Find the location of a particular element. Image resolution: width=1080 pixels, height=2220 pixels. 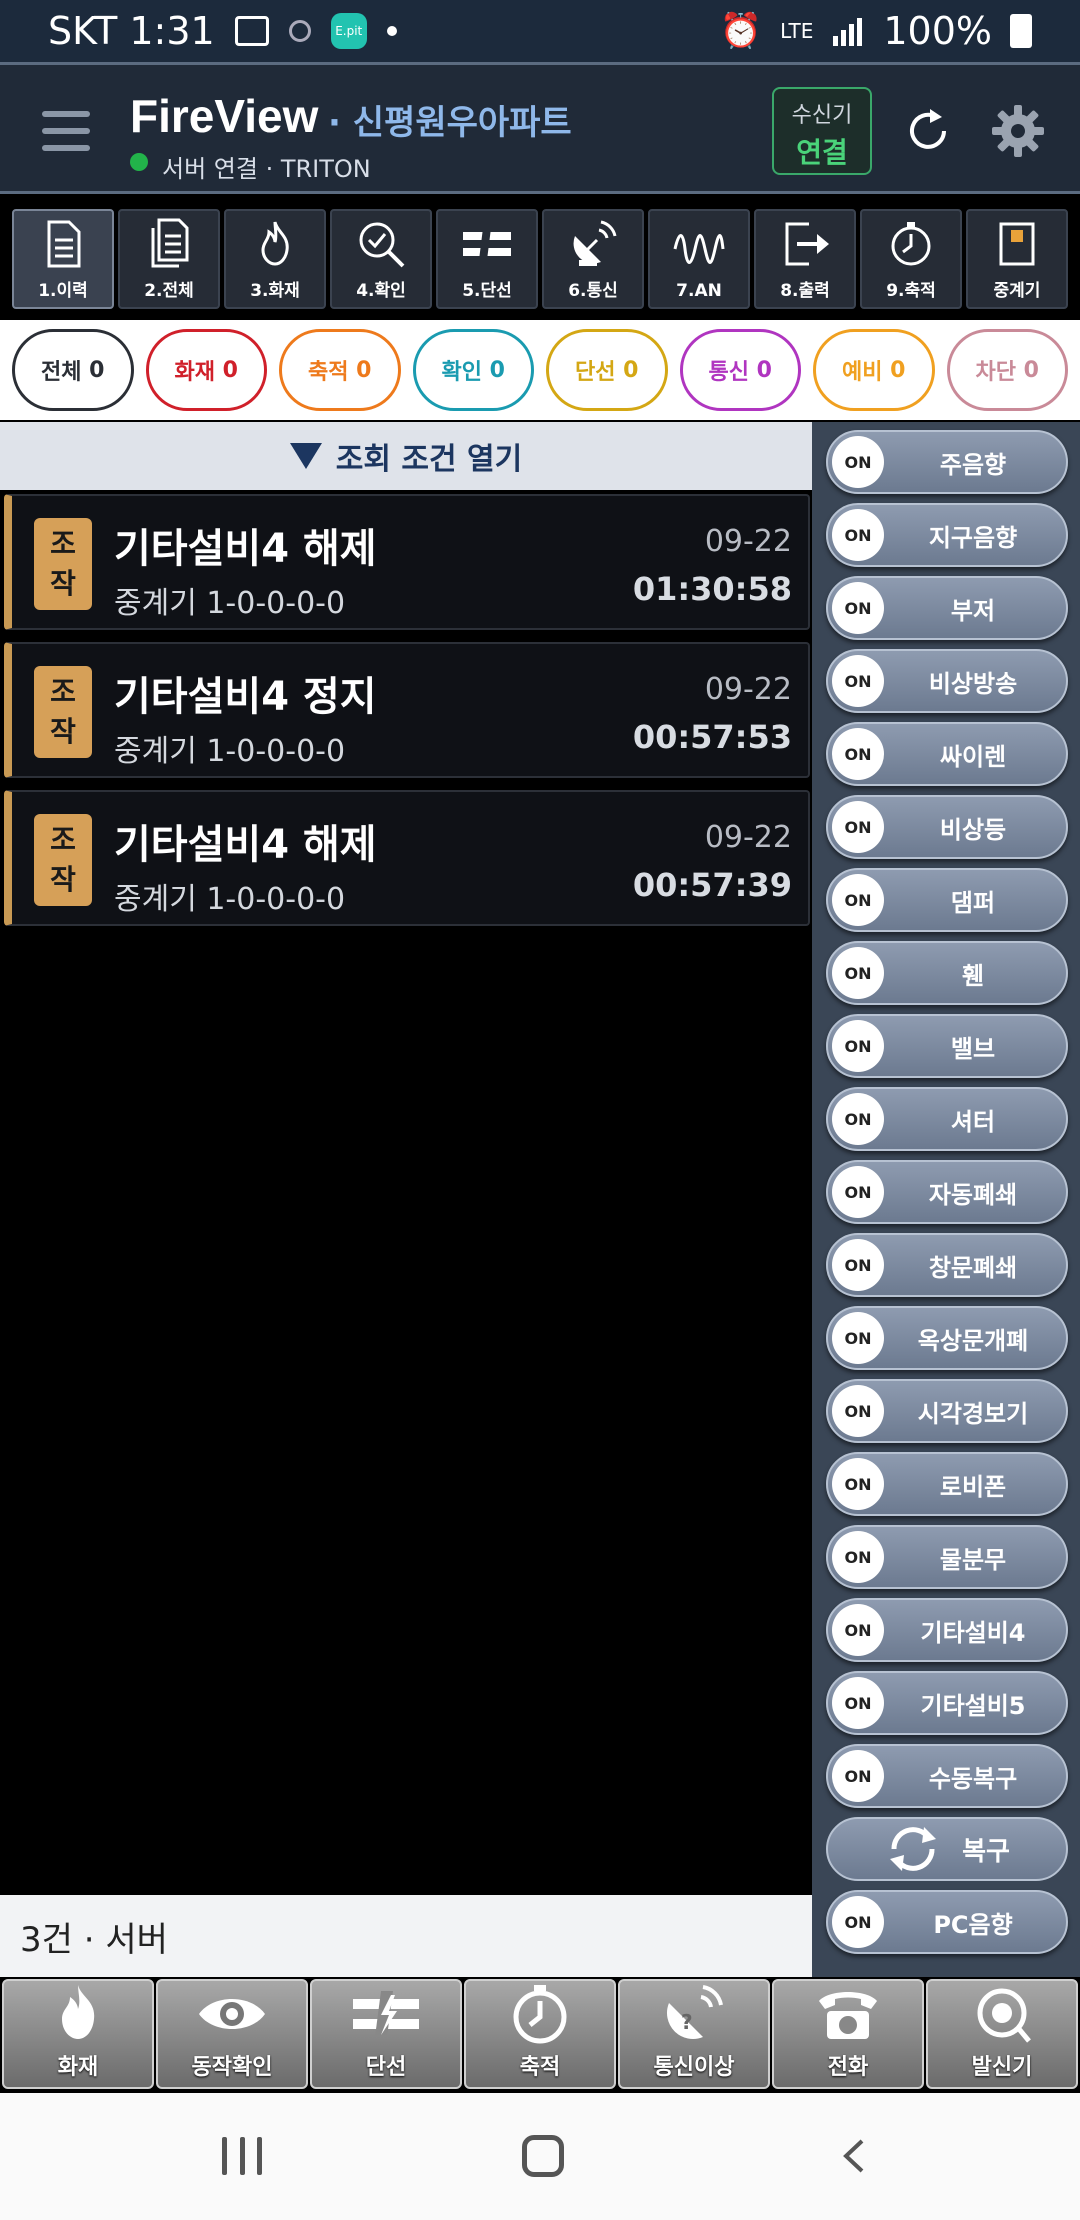

toggle-pc-sound: ON PC음향 is located at coordinates (947, 1922).